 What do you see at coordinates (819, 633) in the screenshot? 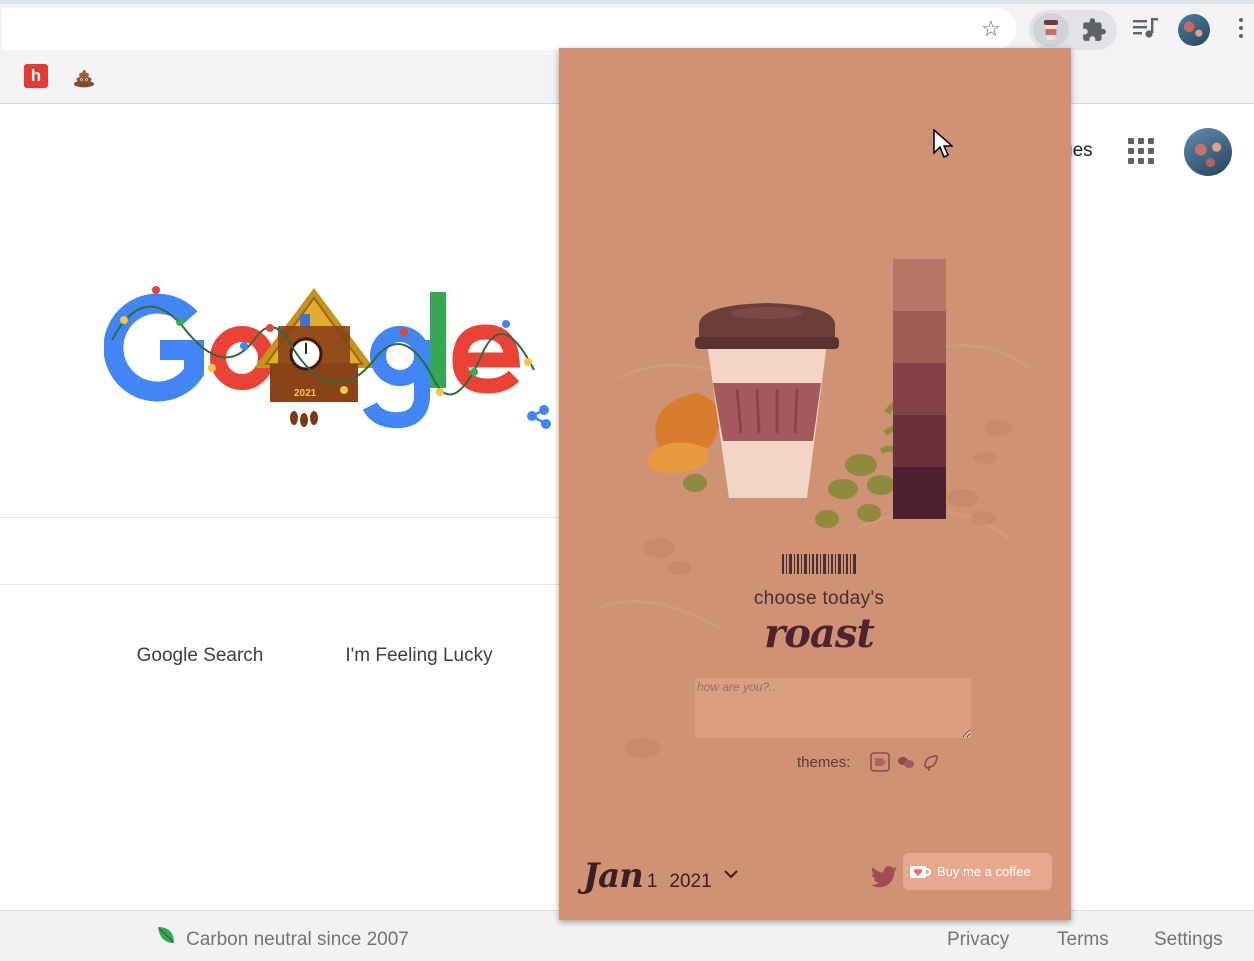
I see `roast-heading: roast` at bounding box center [819, 633].